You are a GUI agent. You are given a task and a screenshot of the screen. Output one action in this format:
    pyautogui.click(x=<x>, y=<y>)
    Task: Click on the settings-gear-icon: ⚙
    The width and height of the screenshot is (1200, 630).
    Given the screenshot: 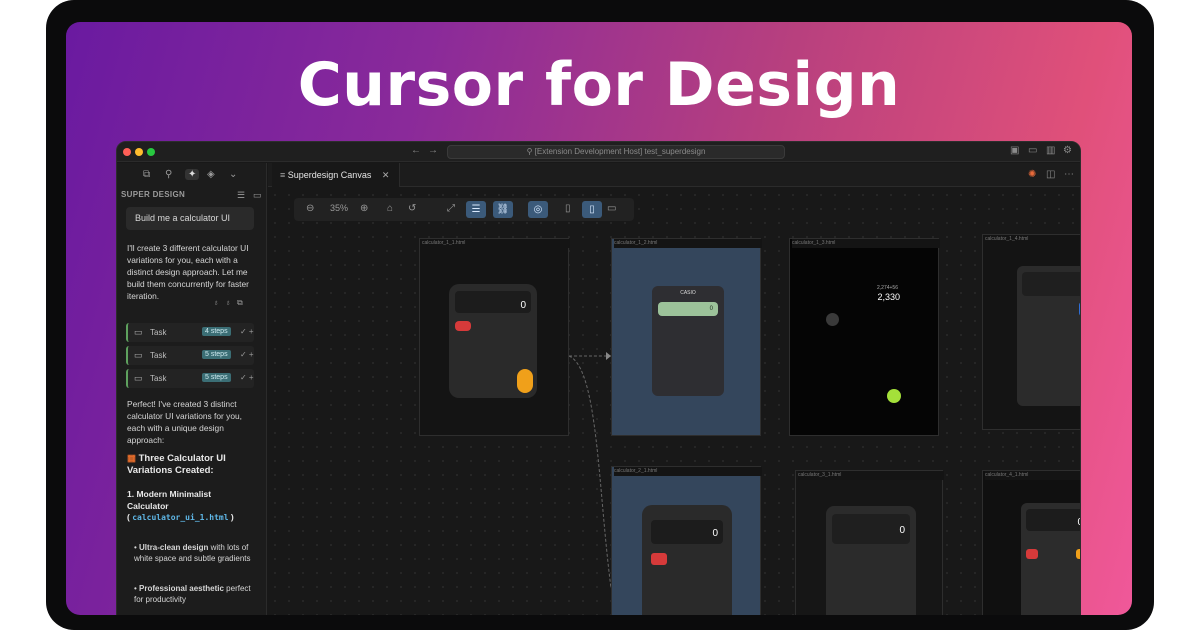 What is the action you would take?
    pyautogui.click(x=1067, y=151)
    